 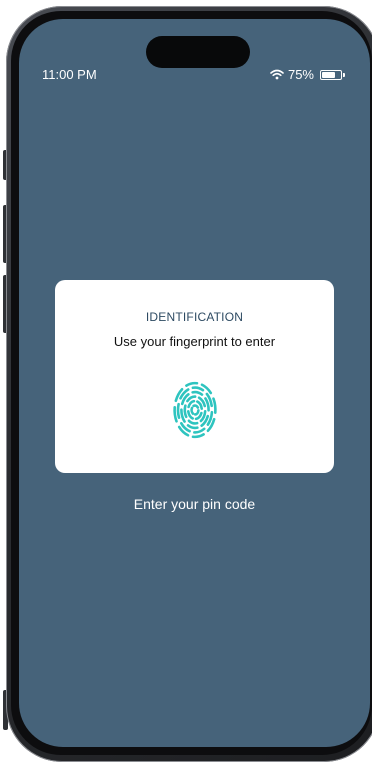 I want to click on wifi-icon, so click(x=277, y=74).